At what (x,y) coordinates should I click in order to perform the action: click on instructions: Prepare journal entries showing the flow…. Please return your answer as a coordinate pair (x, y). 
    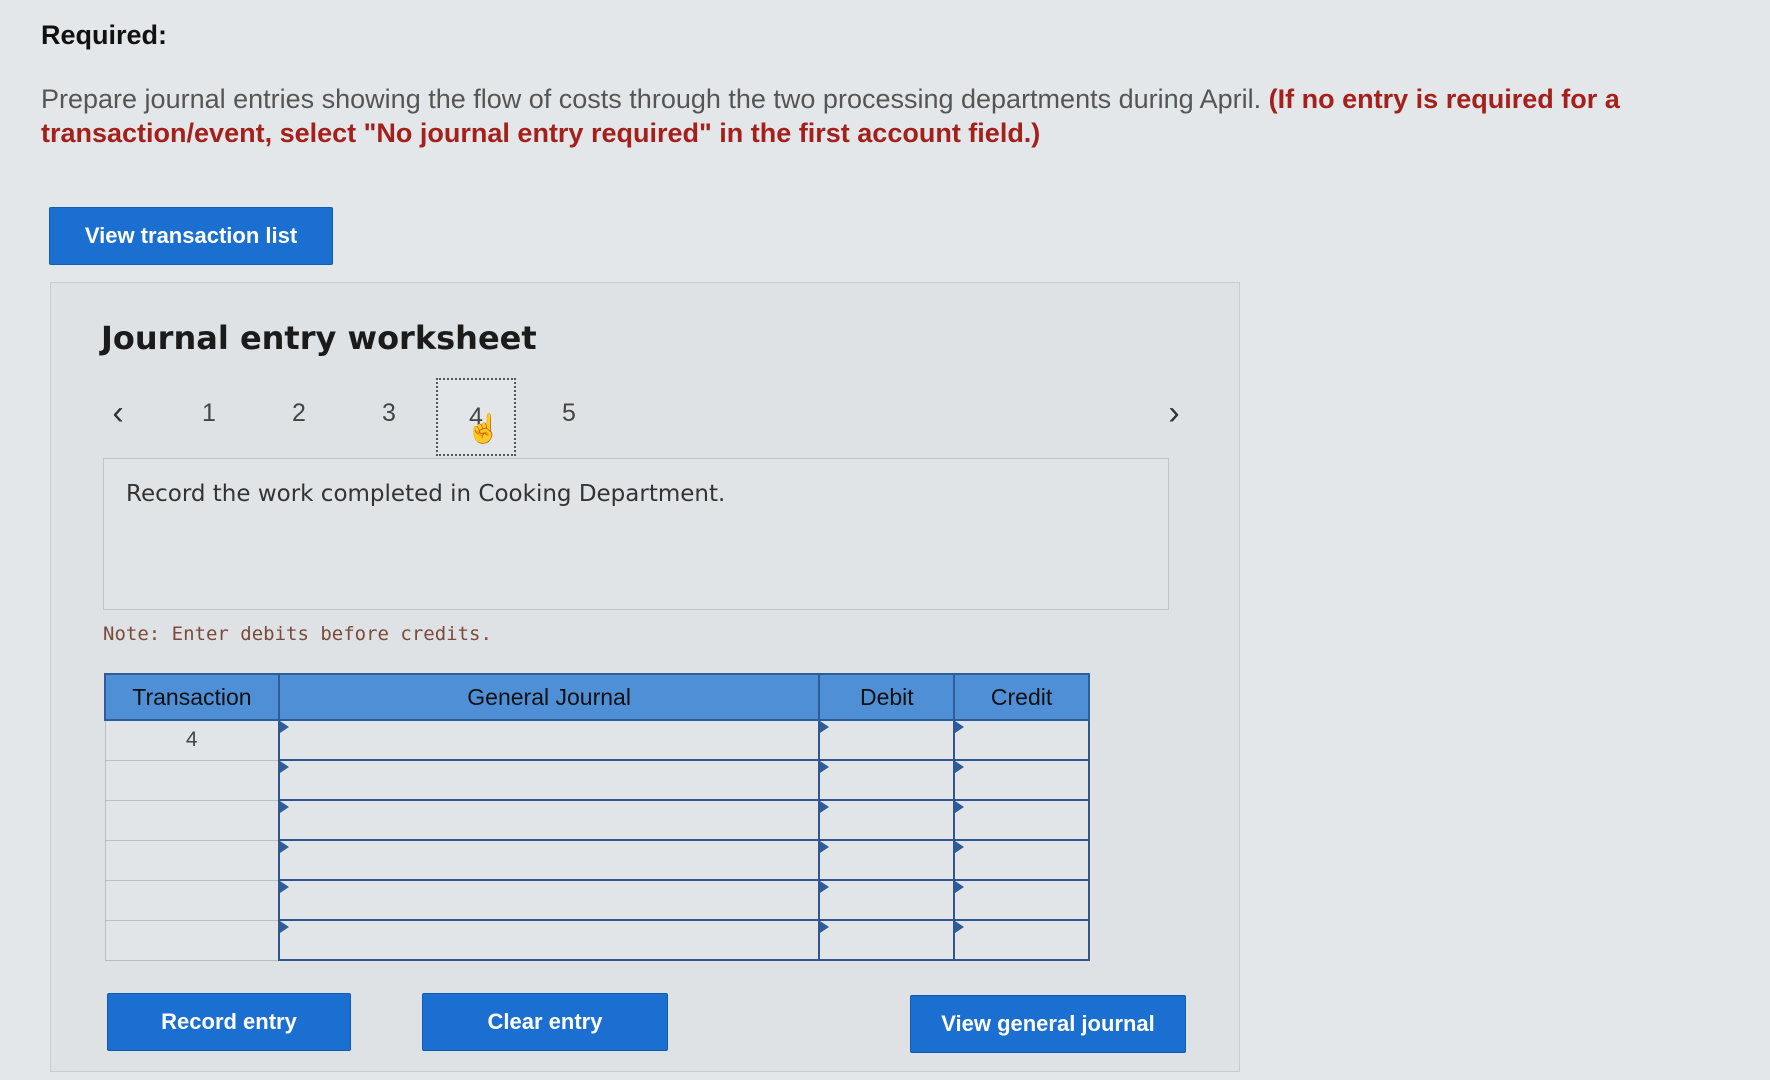
    Looking at the image, I should click on (881, 116).